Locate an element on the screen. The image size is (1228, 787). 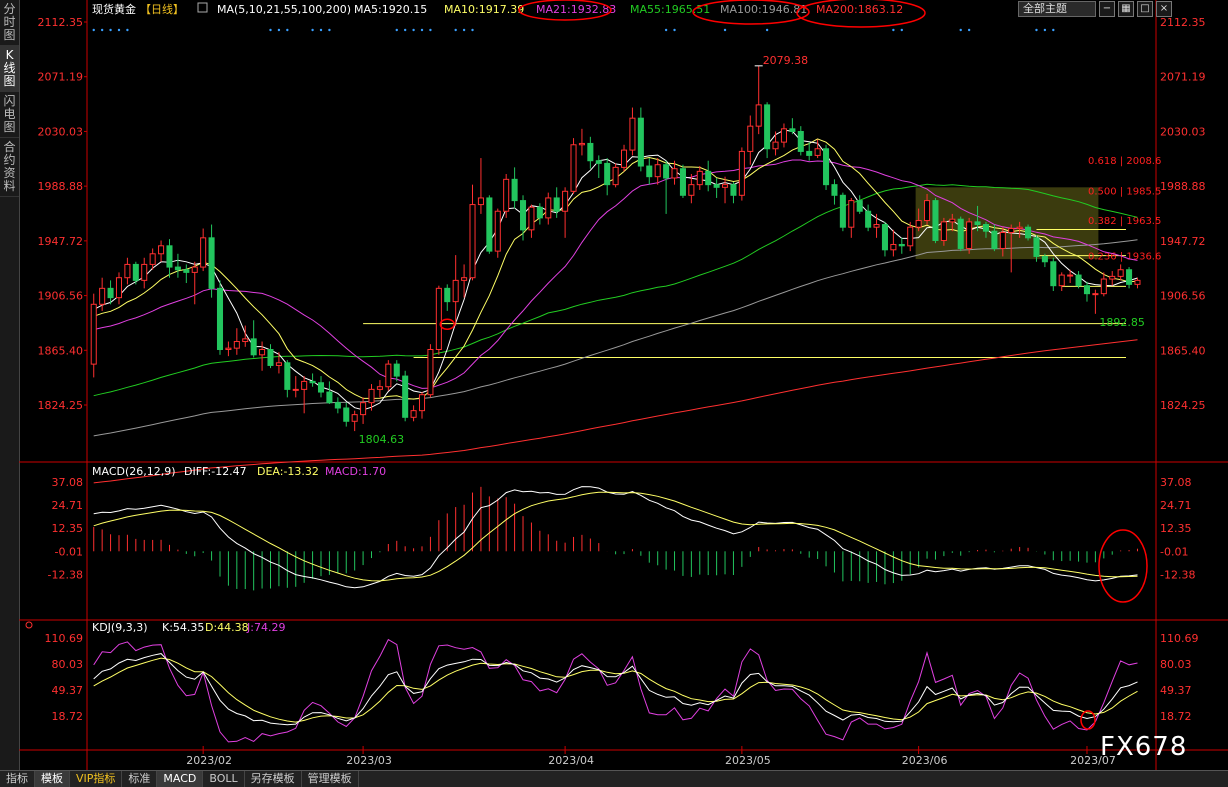
main-ytick-right-0: 2112.35 is located at coordinates (1183, 22).